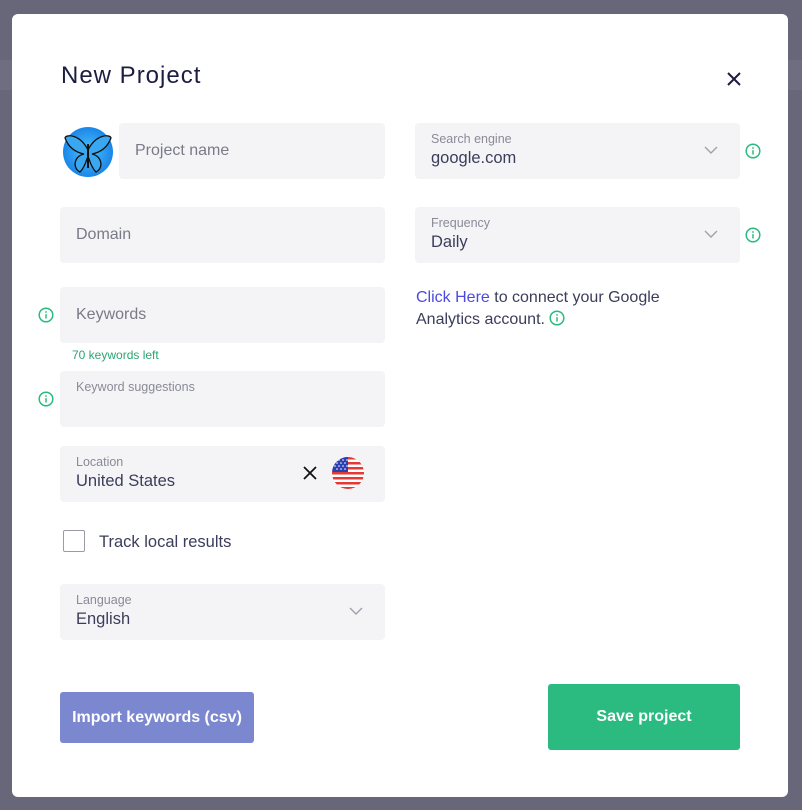 The height and width of the screenshot is (810, 802). Describe the element at coordinates (104, 600) in the screenshot. I see `language-label: Language` at that location.